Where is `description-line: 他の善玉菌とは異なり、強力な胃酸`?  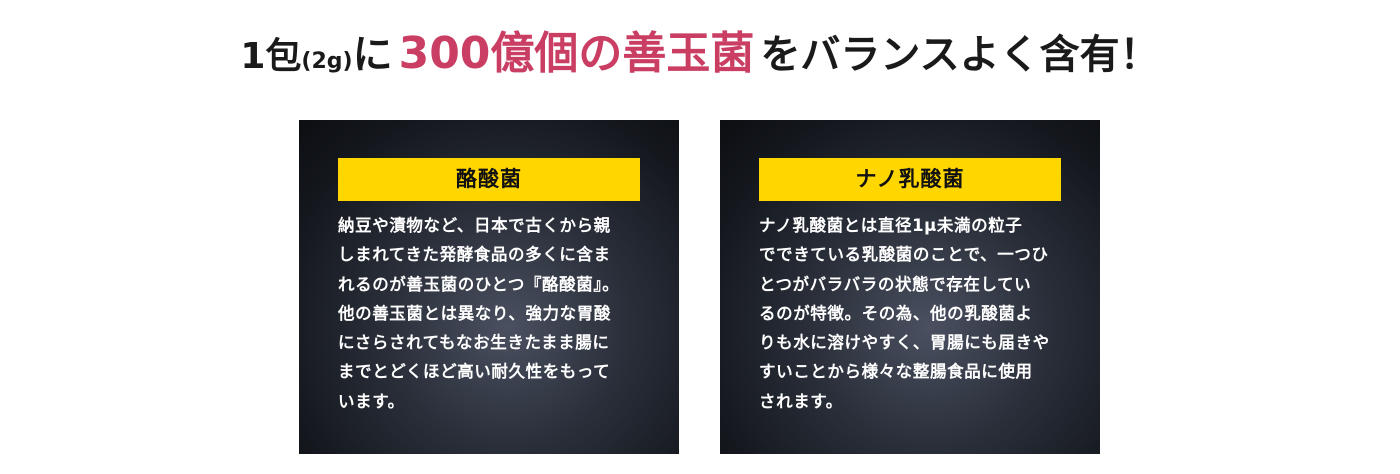
description-line: 他の善玉菌とは異なり、強力な胃酸 is located at coordinates (474, 313).